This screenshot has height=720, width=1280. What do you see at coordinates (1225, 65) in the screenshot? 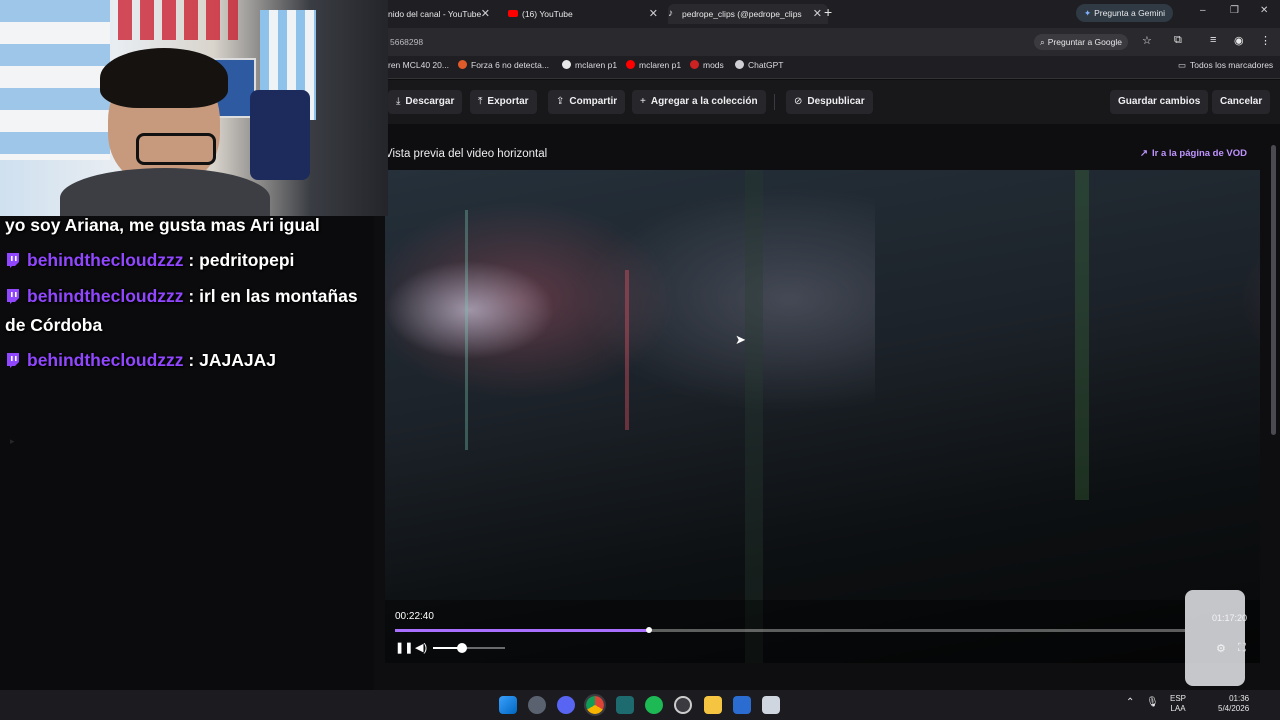
I see `all-bookmarks: ▭ Todos los marcadores` at bounding box center [1225, 65].